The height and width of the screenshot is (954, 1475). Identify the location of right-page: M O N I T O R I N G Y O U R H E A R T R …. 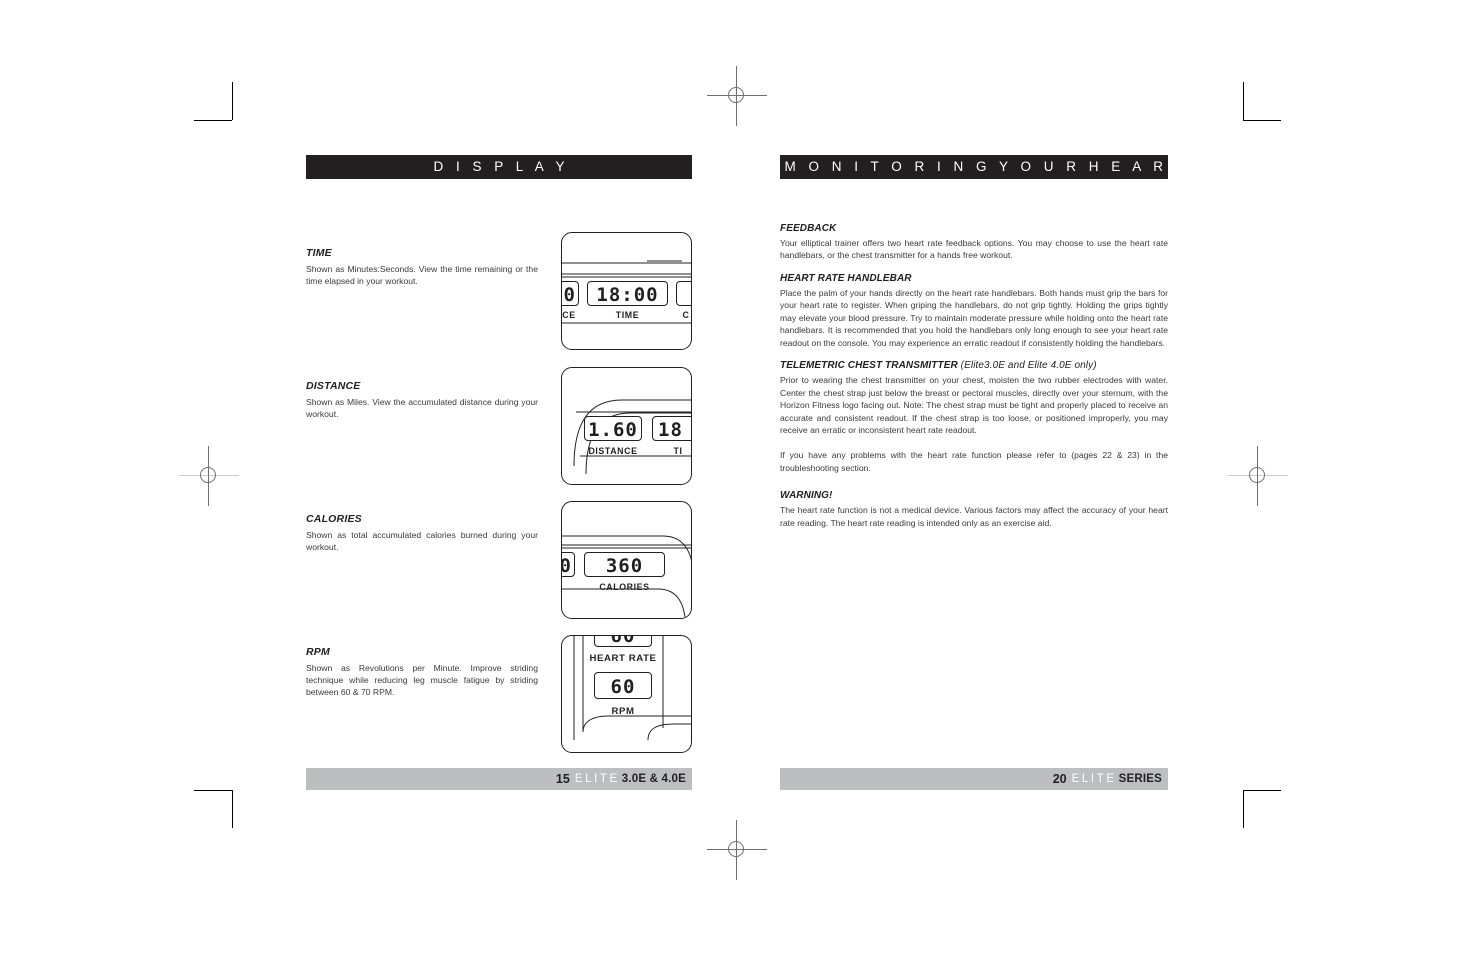
(1024, 347).